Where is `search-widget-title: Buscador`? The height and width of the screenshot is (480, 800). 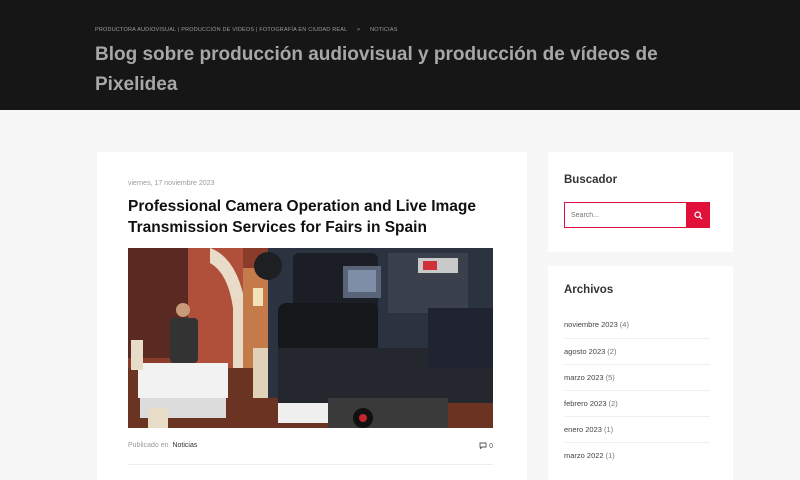
search-widget-title: Buscador is located at coordinates (591, 180).